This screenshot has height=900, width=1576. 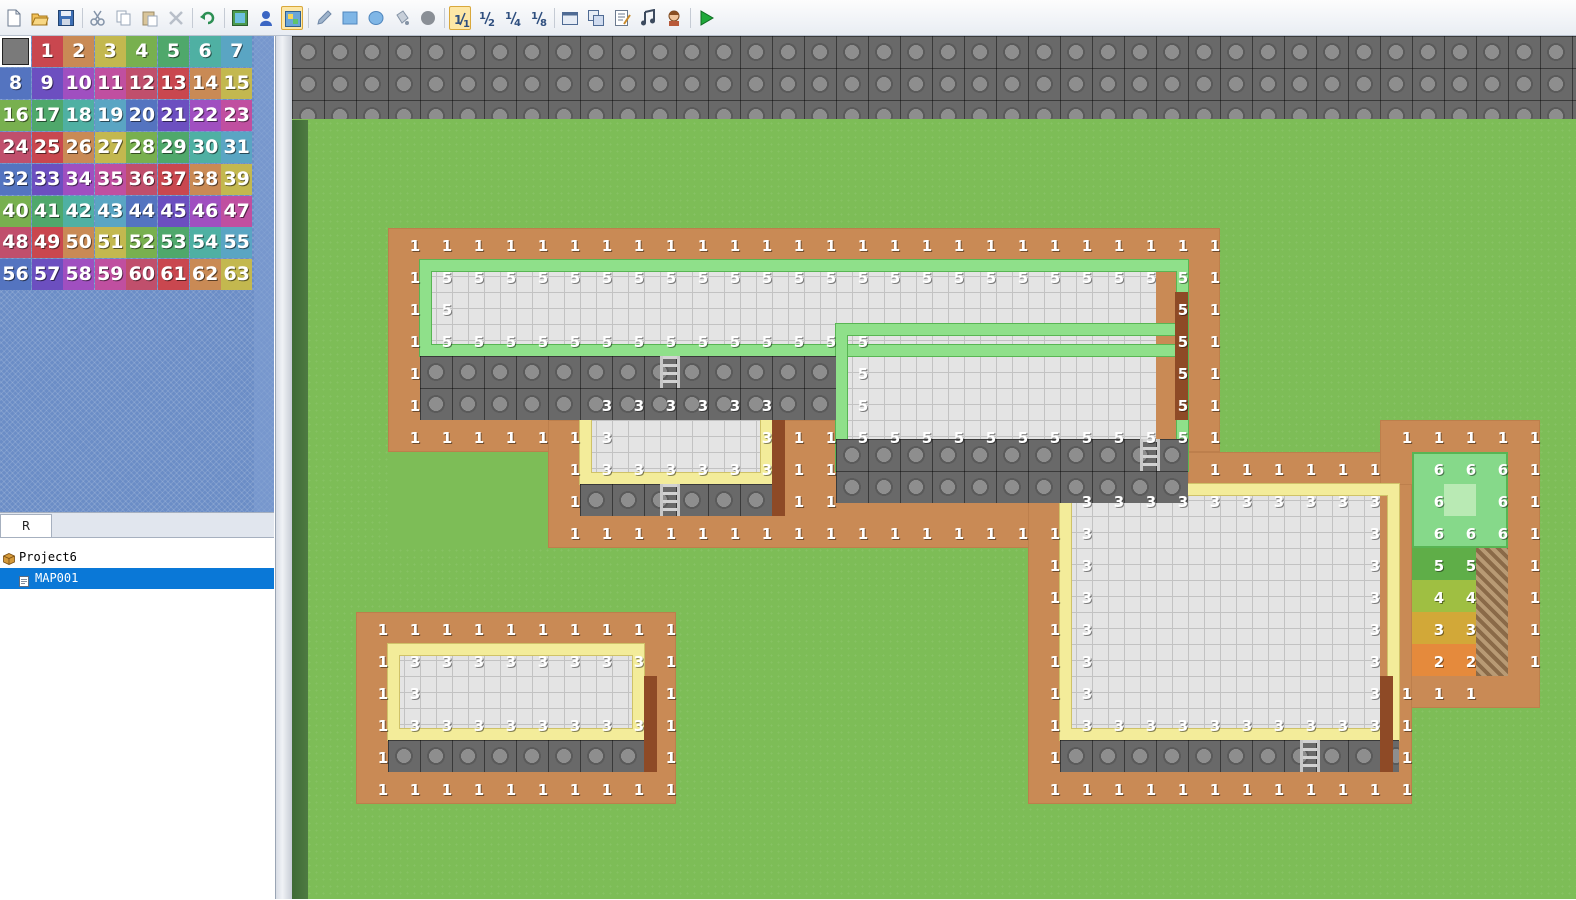 I want to click on region-cell-23: 23, so click(x=237, y=115).